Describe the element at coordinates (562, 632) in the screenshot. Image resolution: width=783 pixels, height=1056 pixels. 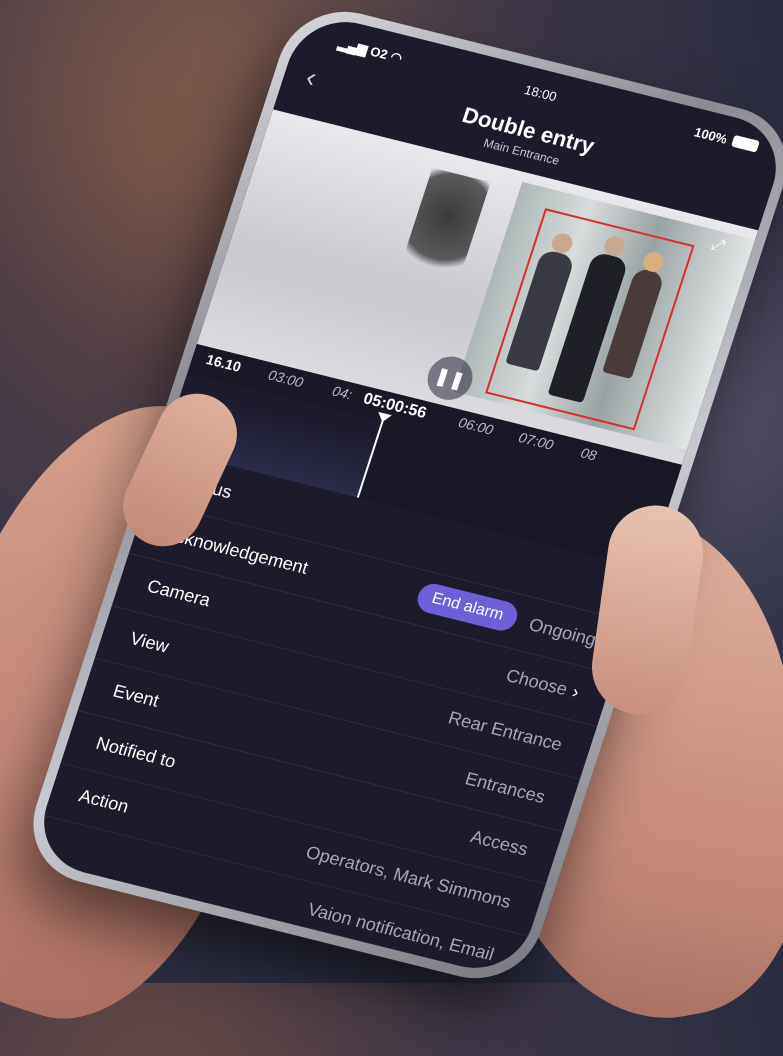
I see `acknowledgement-value: Ongoing` at that location.